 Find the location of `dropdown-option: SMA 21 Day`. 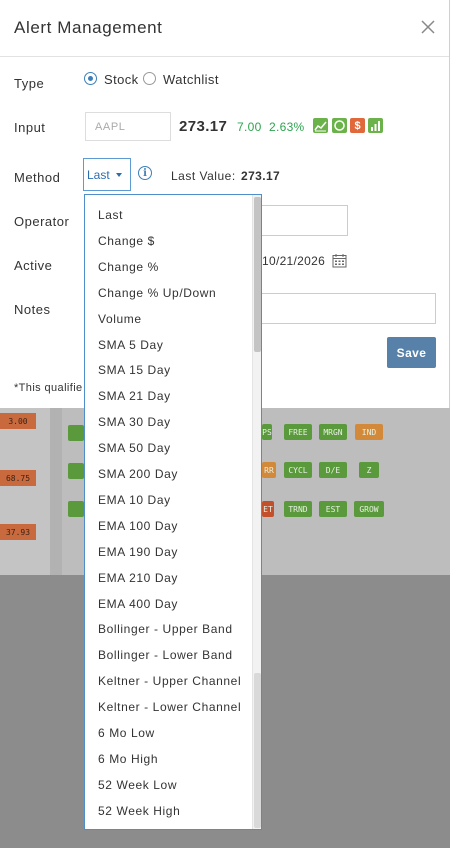

dropdown-option: SMA 21 Day is located at coordinates (134, 396).